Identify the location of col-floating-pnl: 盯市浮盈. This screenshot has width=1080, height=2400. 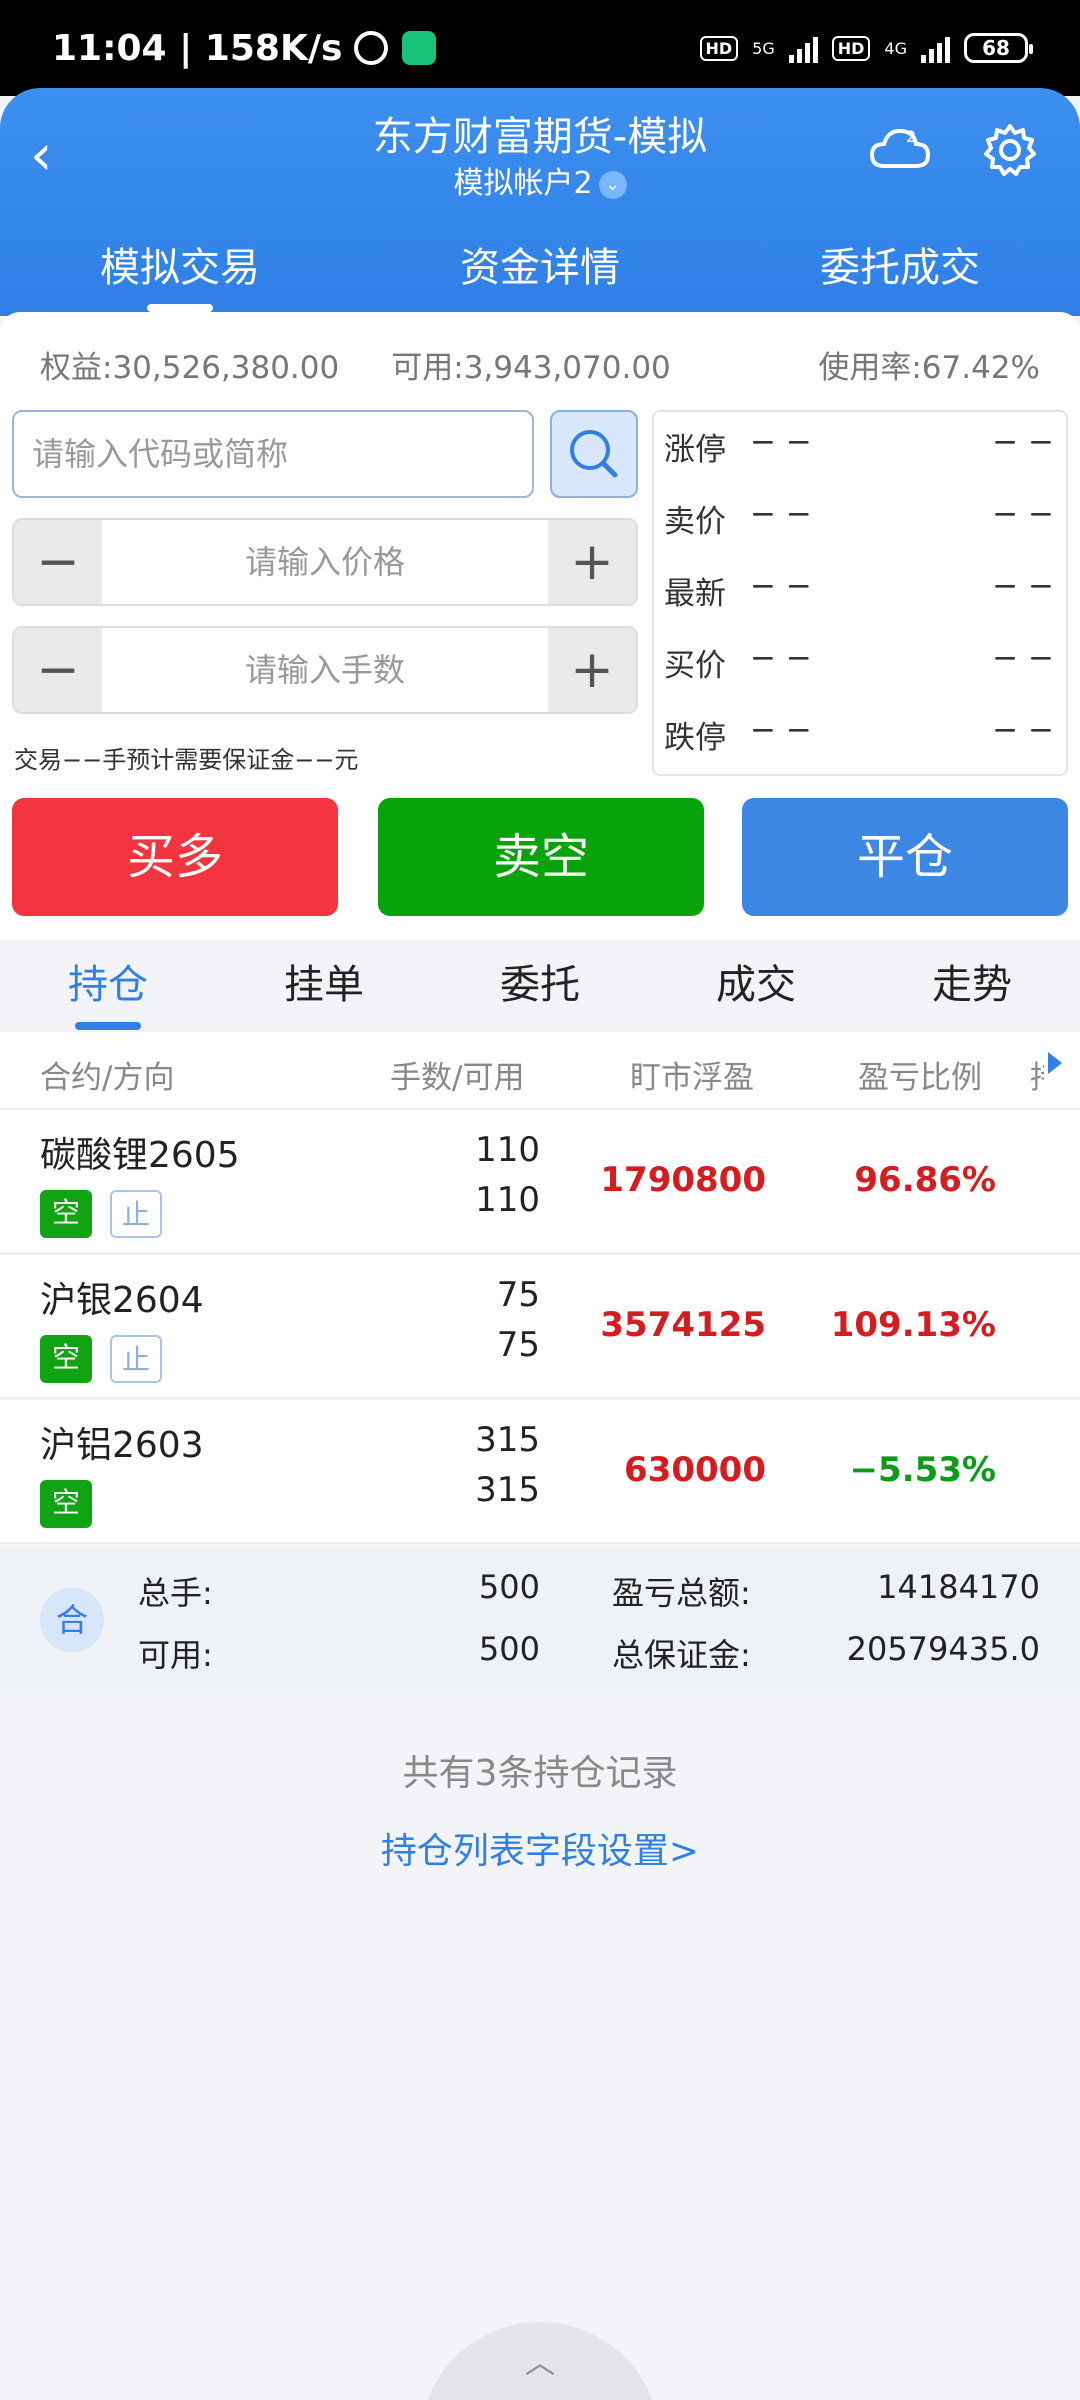
(692, 1078).